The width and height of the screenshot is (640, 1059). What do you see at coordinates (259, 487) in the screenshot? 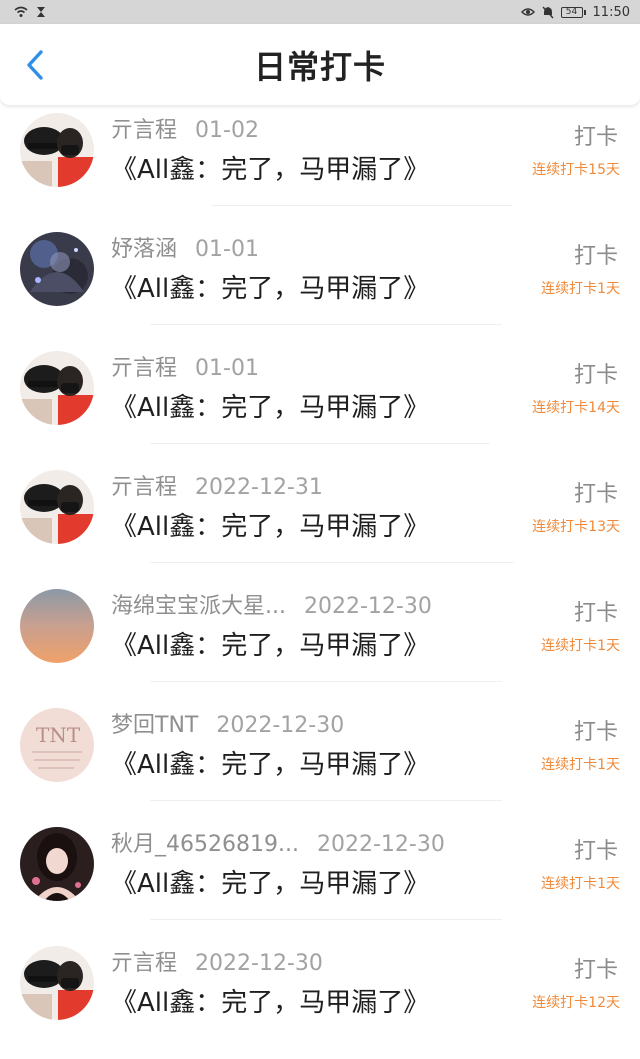
I see `record-date: 2022-12-31` at bounding box center [259, 487].